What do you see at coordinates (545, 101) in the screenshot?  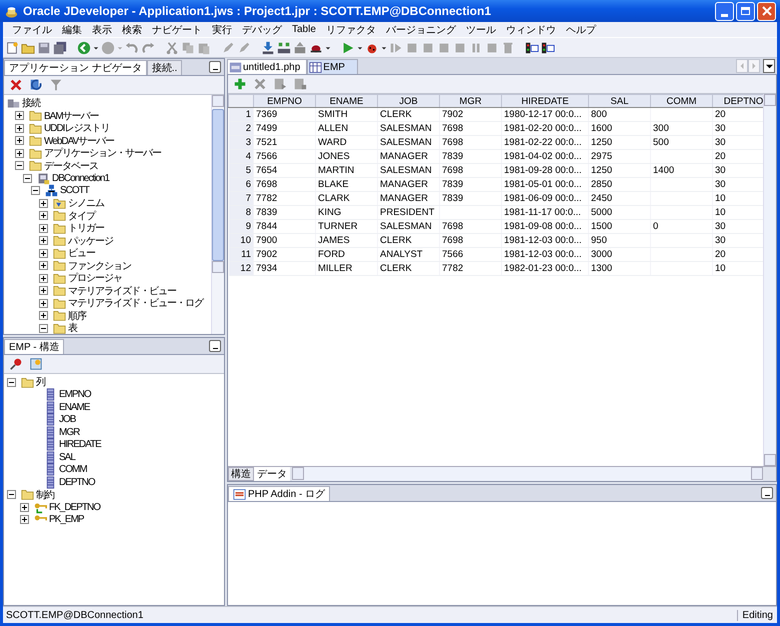 I see `column-header: HIREDATE` at bounding box center [545, 101].